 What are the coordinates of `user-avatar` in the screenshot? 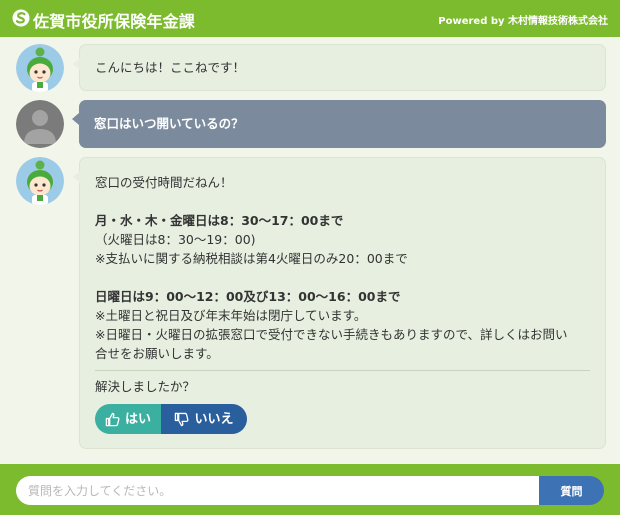 It's located at (40, 124).